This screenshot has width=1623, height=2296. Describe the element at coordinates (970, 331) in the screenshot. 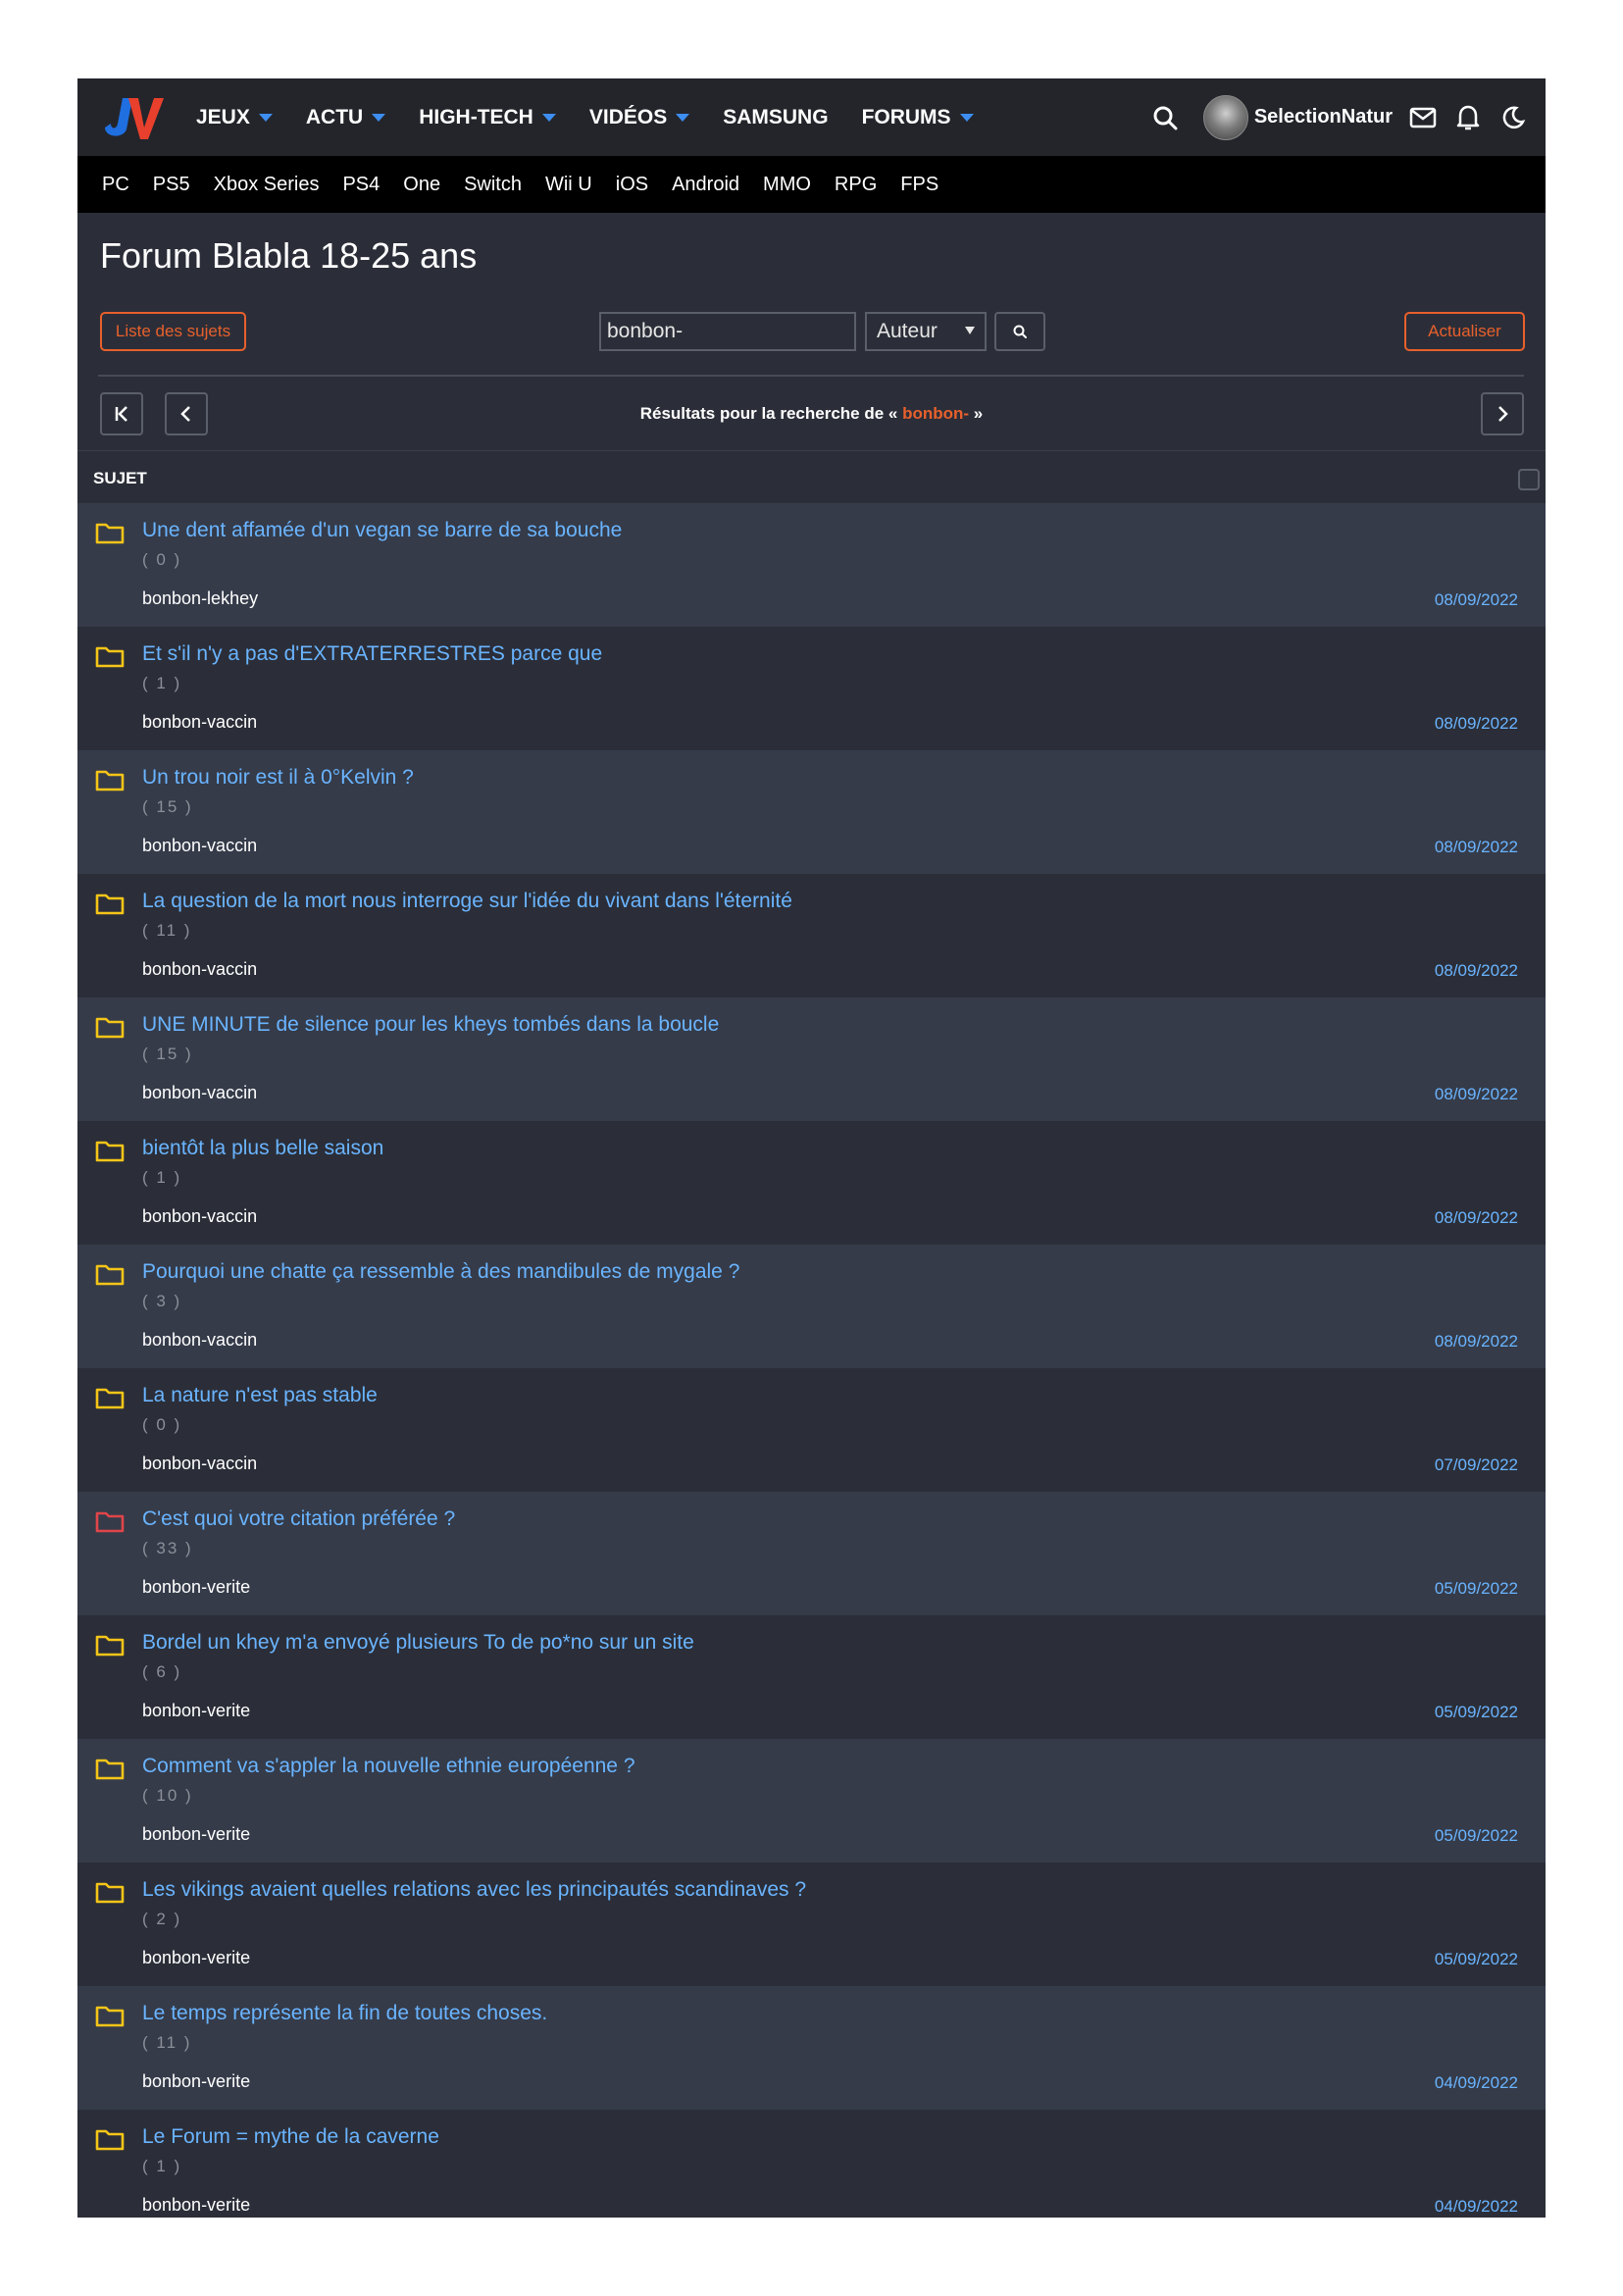

I see `select-arrow-icon` at that location.